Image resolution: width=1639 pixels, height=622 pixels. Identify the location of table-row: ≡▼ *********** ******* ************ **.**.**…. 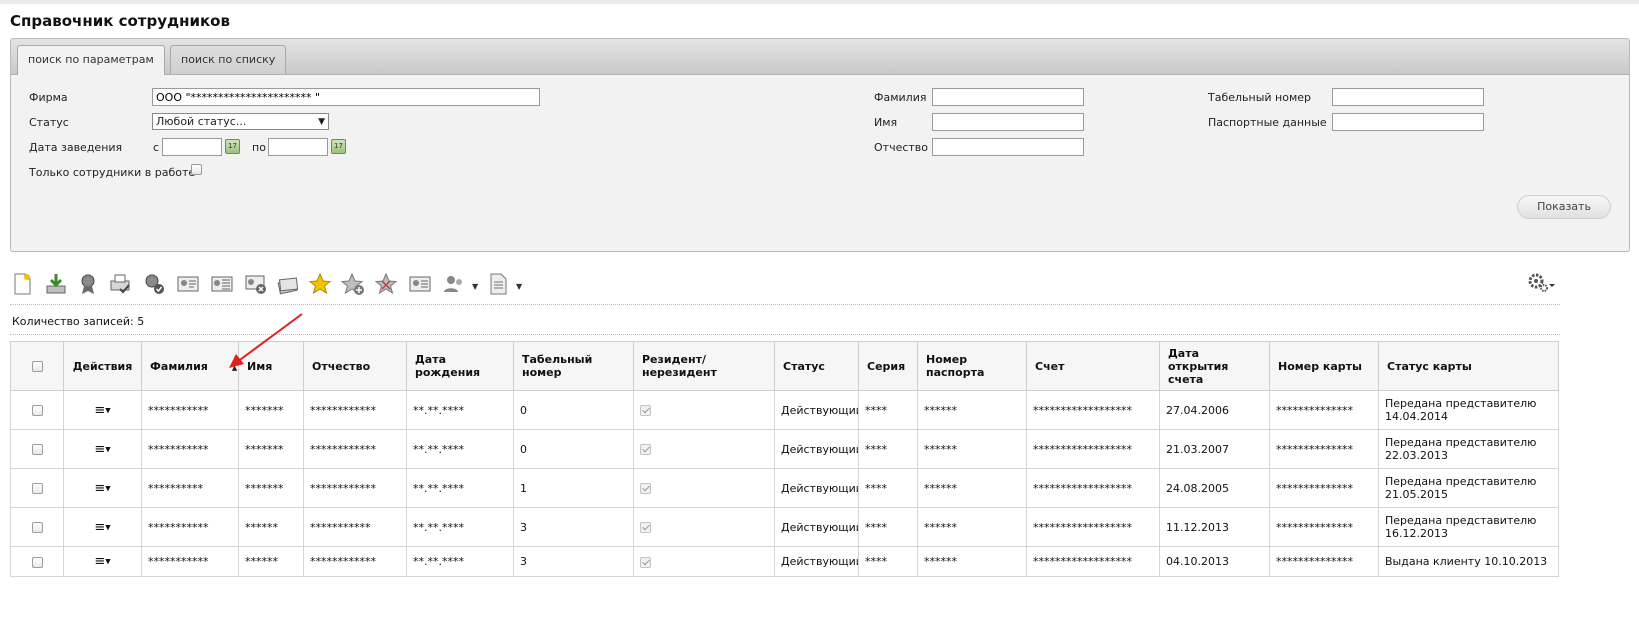
(784, 410).